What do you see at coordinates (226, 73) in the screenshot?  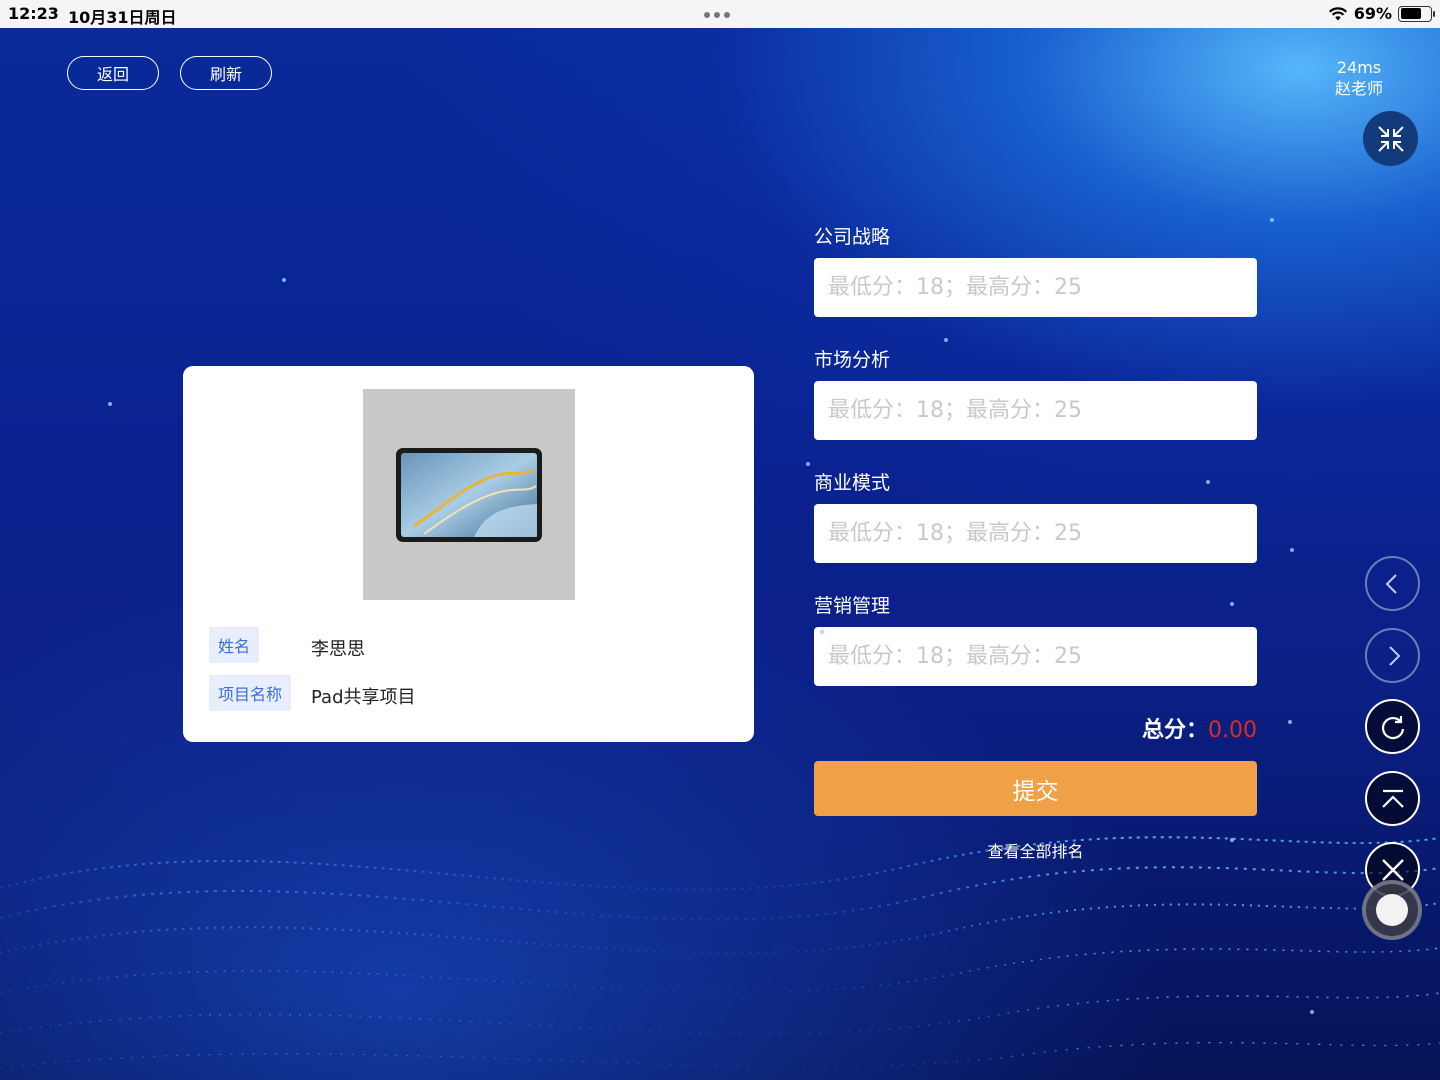 I see `refresh-button: 刷新` at bounding box center [226, 73].